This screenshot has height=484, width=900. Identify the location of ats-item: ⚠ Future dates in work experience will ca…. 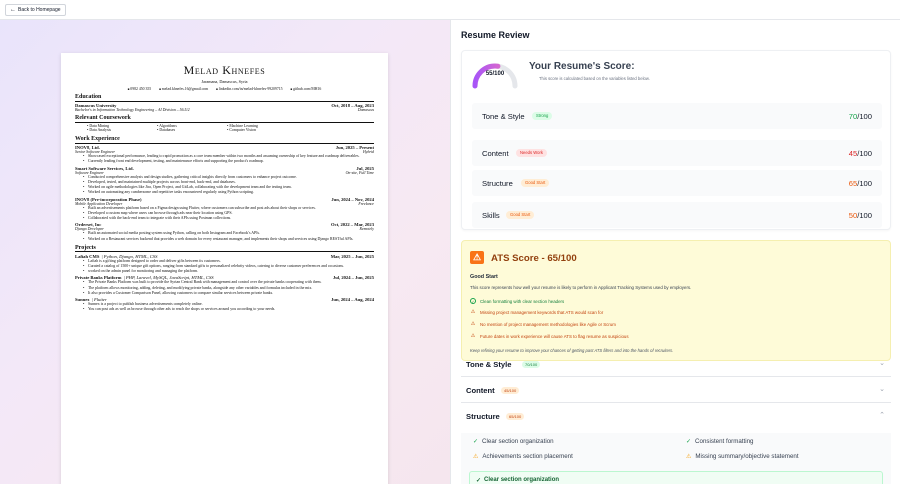
(549, 336).